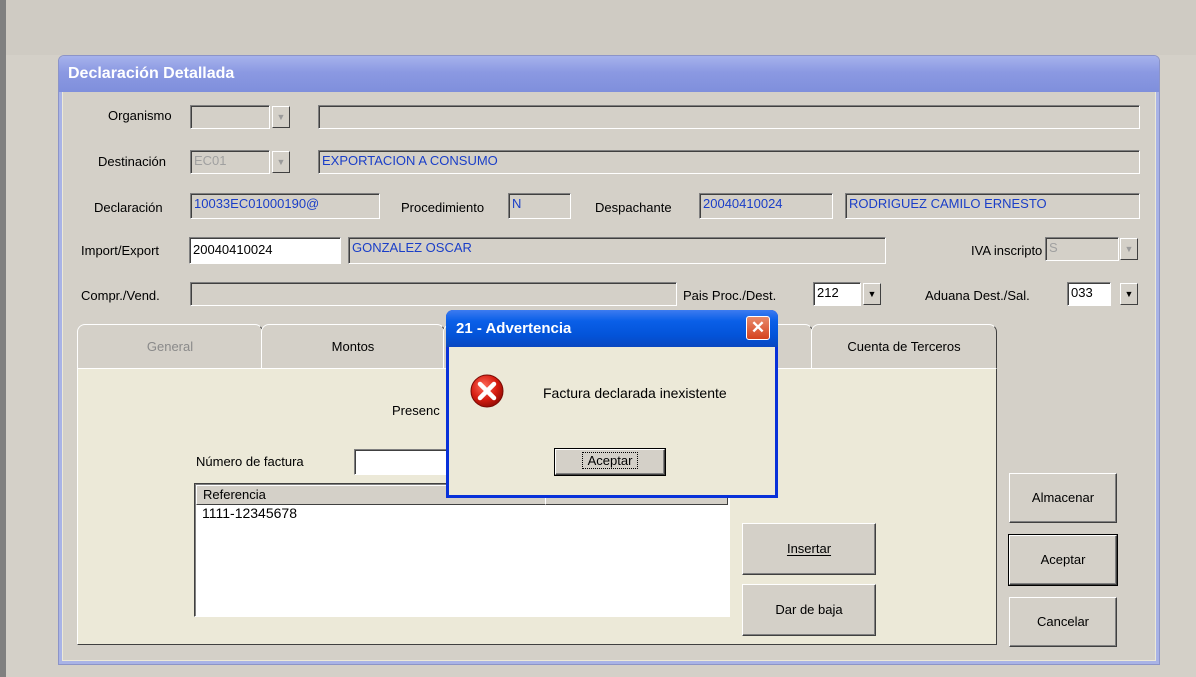 Image resolution: width=1196 pixels, height=677 pixels. I want to click on compr-vend-field, so click(433, 294).